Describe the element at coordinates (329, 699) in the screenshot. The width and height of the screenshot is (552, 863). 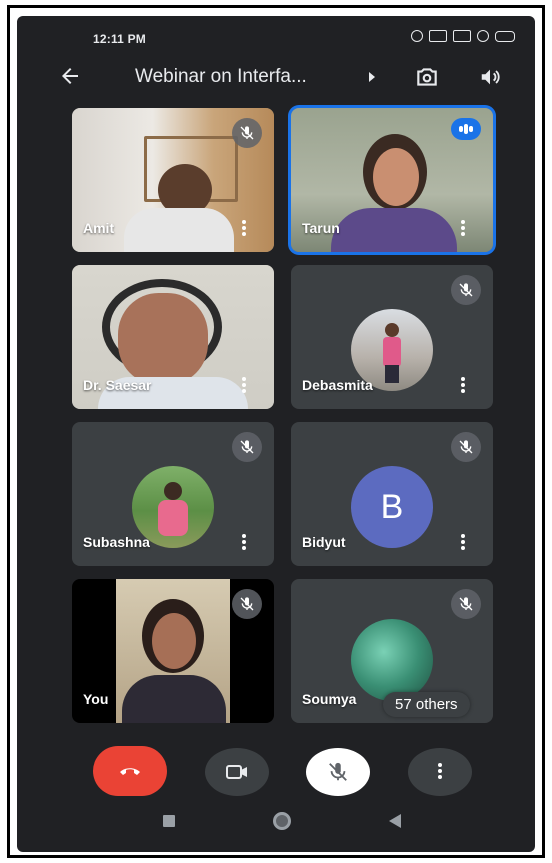
I see `participant-name: Soumya` at that location.